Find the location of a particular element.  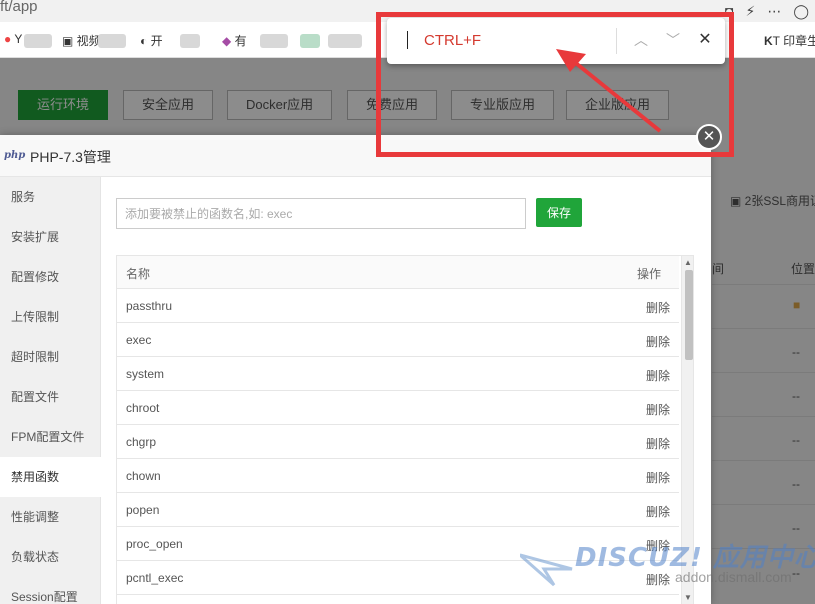

annotation-arrow-icon is located at coordinates (609, 91).